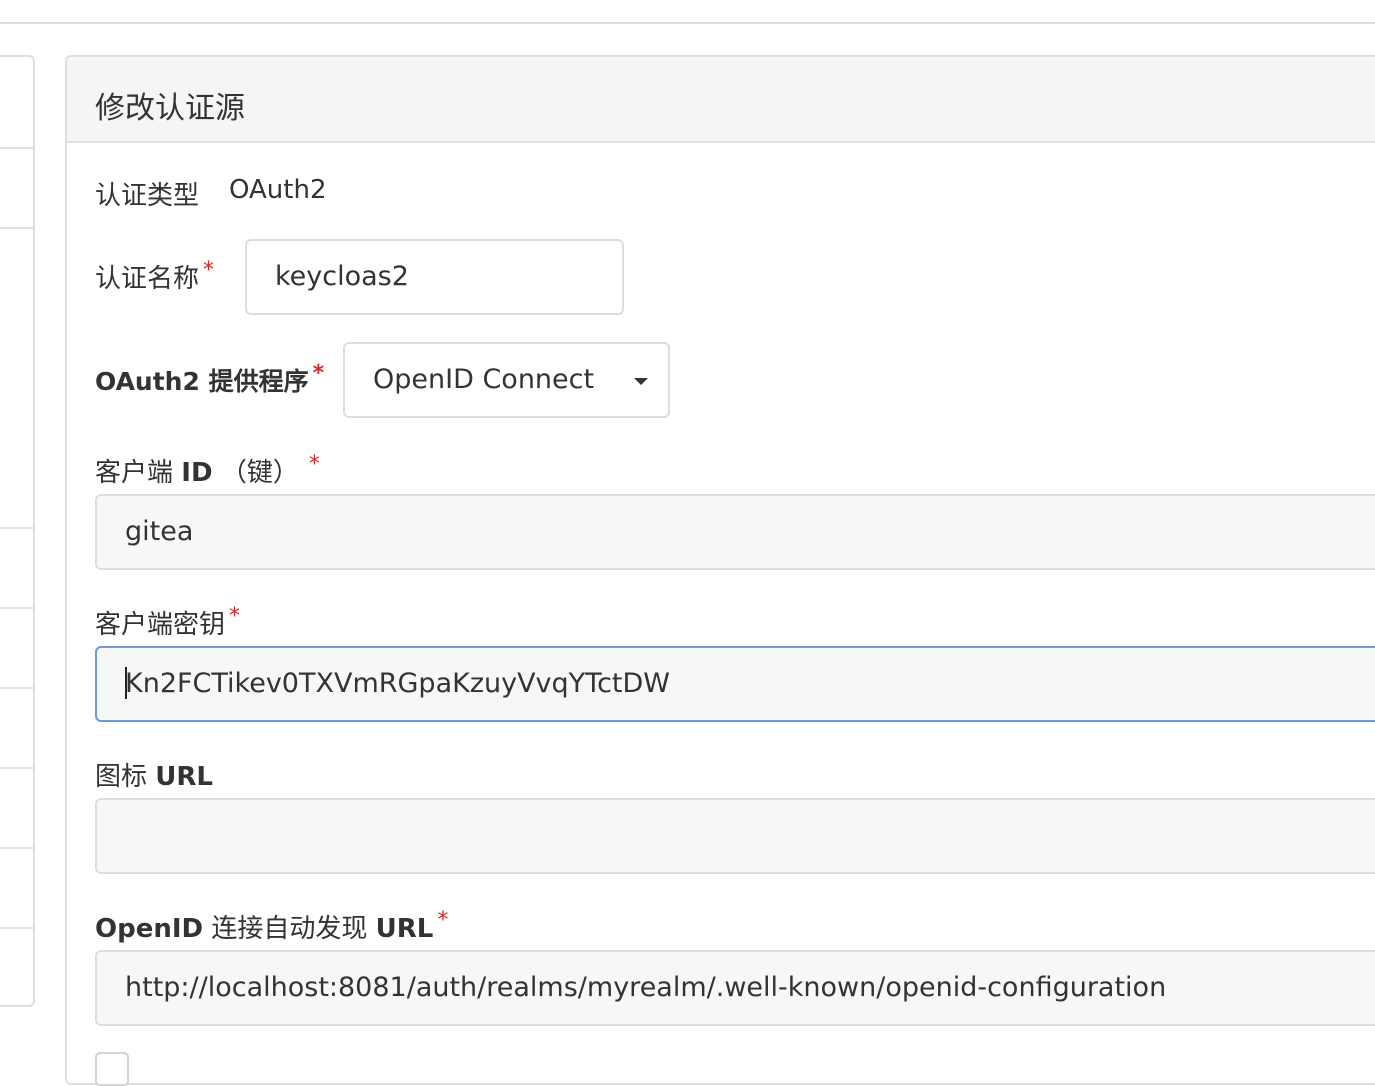 The height and width of the screenshot is (1086, 1375). Describe the element at coordinates (397, 683) in the screenshot. I see `client-secret-input-value: Kn2FCTikev0TXVmRGpaKzuyVvqYTctDW` at that location.